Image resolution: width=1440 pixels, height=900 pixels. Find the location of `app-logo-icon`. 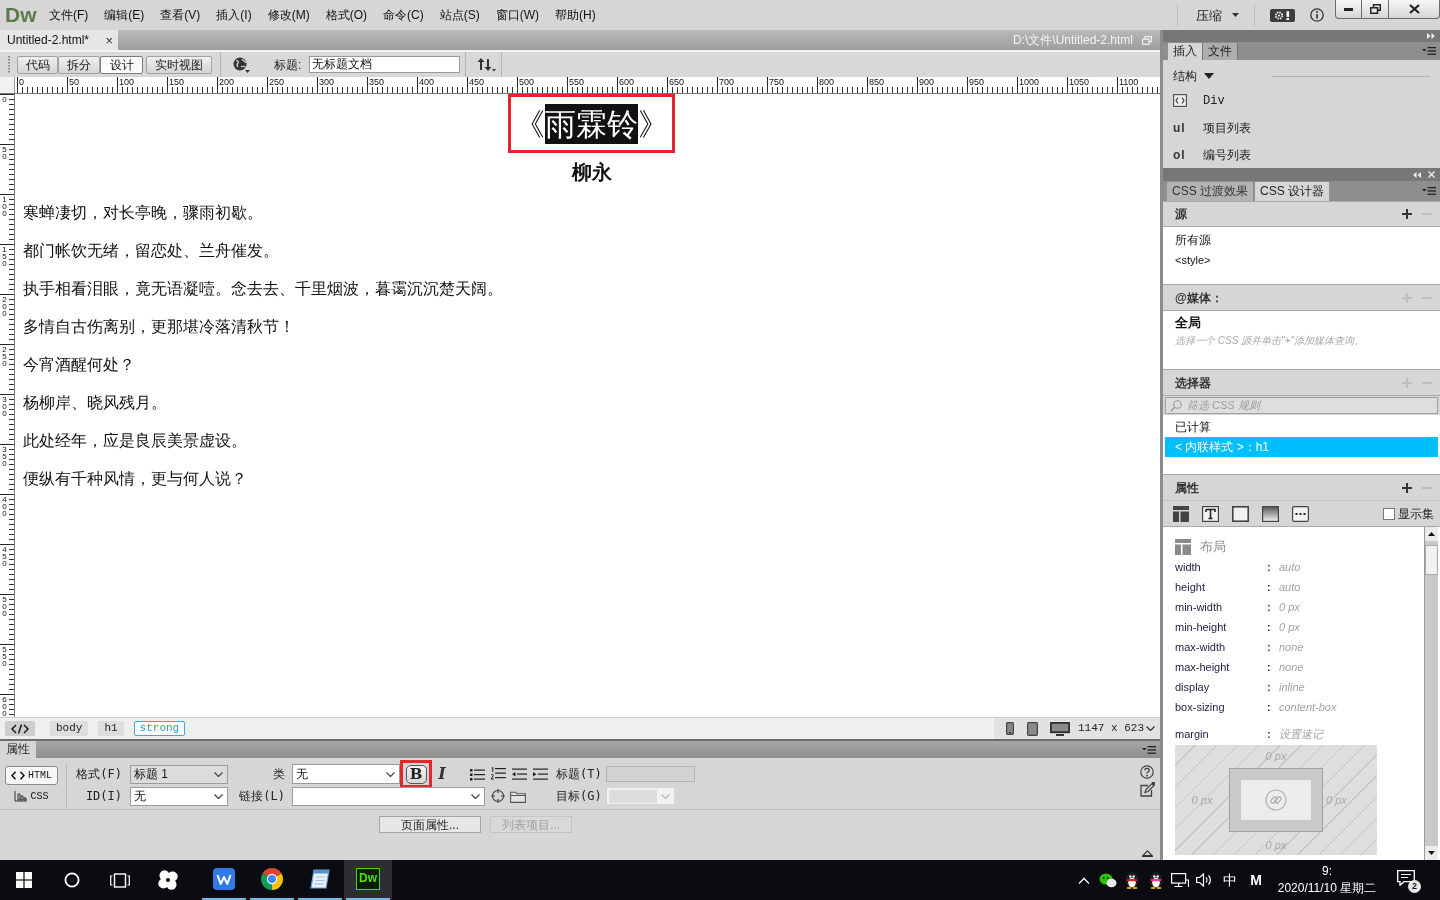

app-logo-icon is located at coordinates (224, 879).